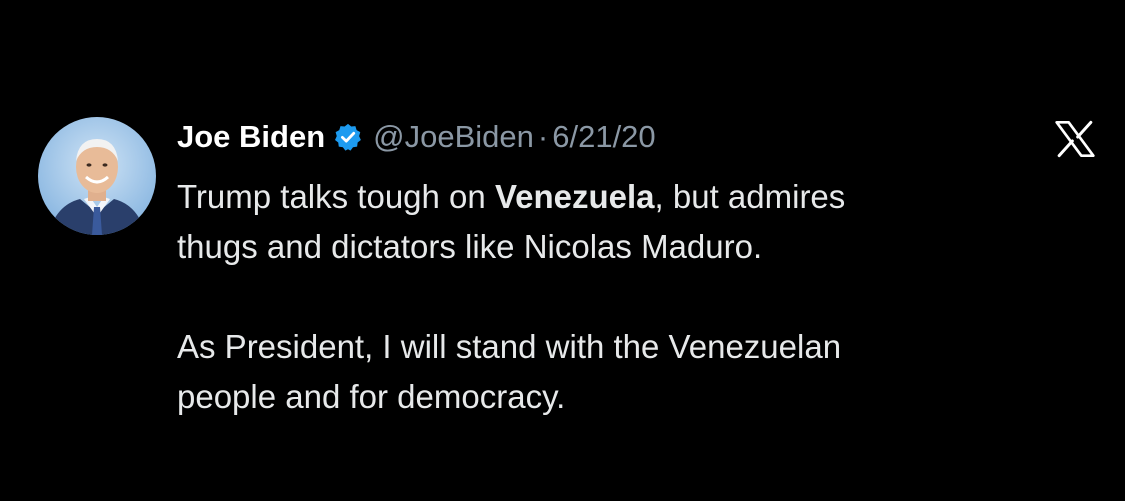 The width and height of the screenshot is (1125, 501). What do you see at coordinates (251, 137) in the screenshot?
I see `author-name: Joe Biden` at bounding box center [251, 137].